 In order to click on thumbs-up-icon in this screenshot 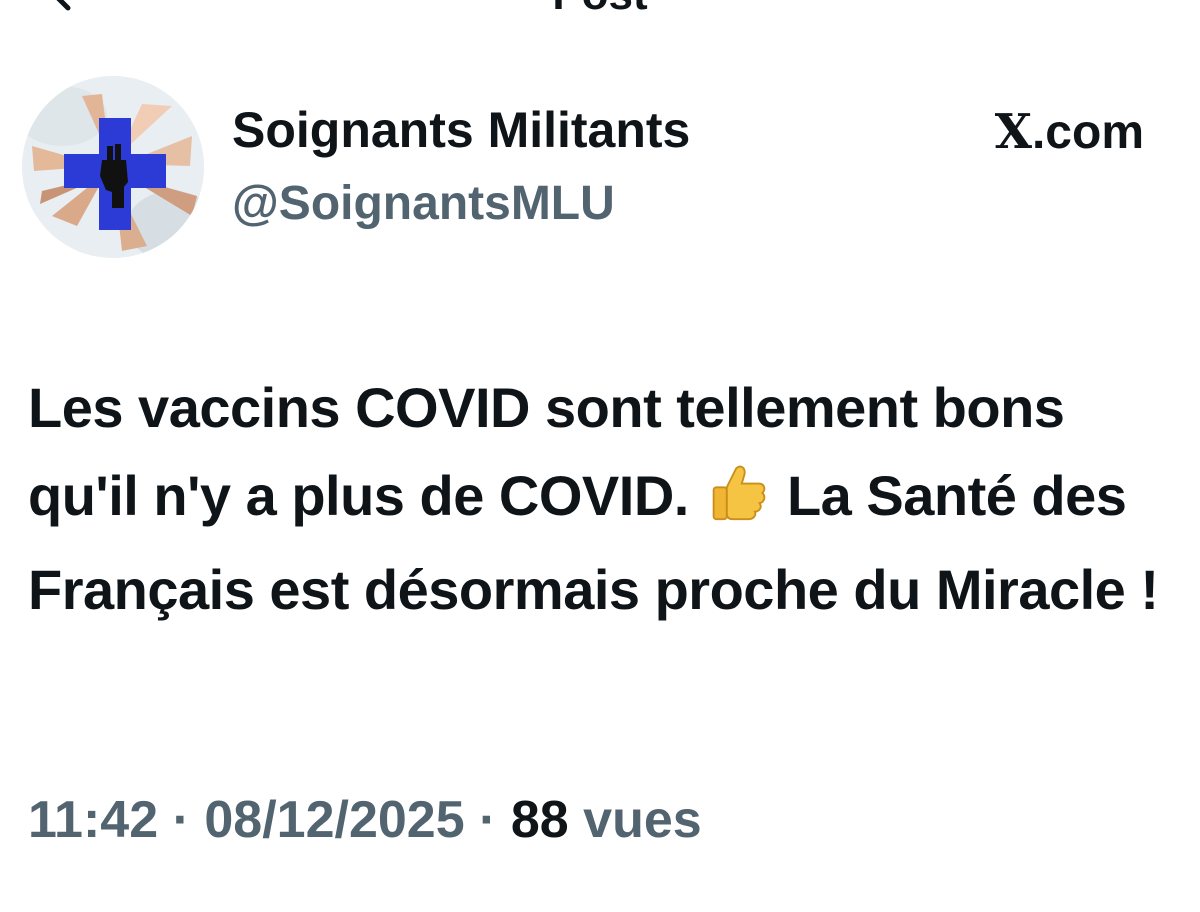, I will do `click(738, 502)`.